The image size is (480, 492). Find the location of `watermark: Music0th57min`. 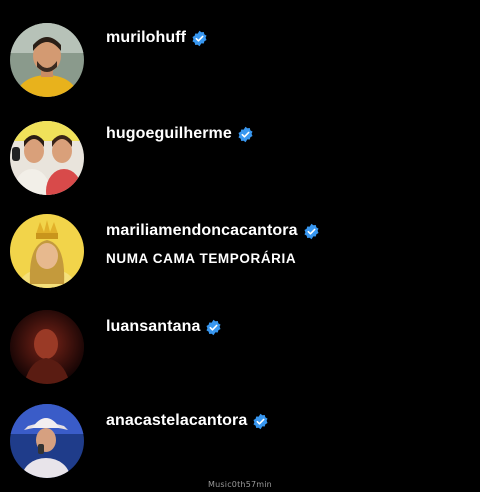

watermark: Music0th57min is located at coordinates (240, 484).